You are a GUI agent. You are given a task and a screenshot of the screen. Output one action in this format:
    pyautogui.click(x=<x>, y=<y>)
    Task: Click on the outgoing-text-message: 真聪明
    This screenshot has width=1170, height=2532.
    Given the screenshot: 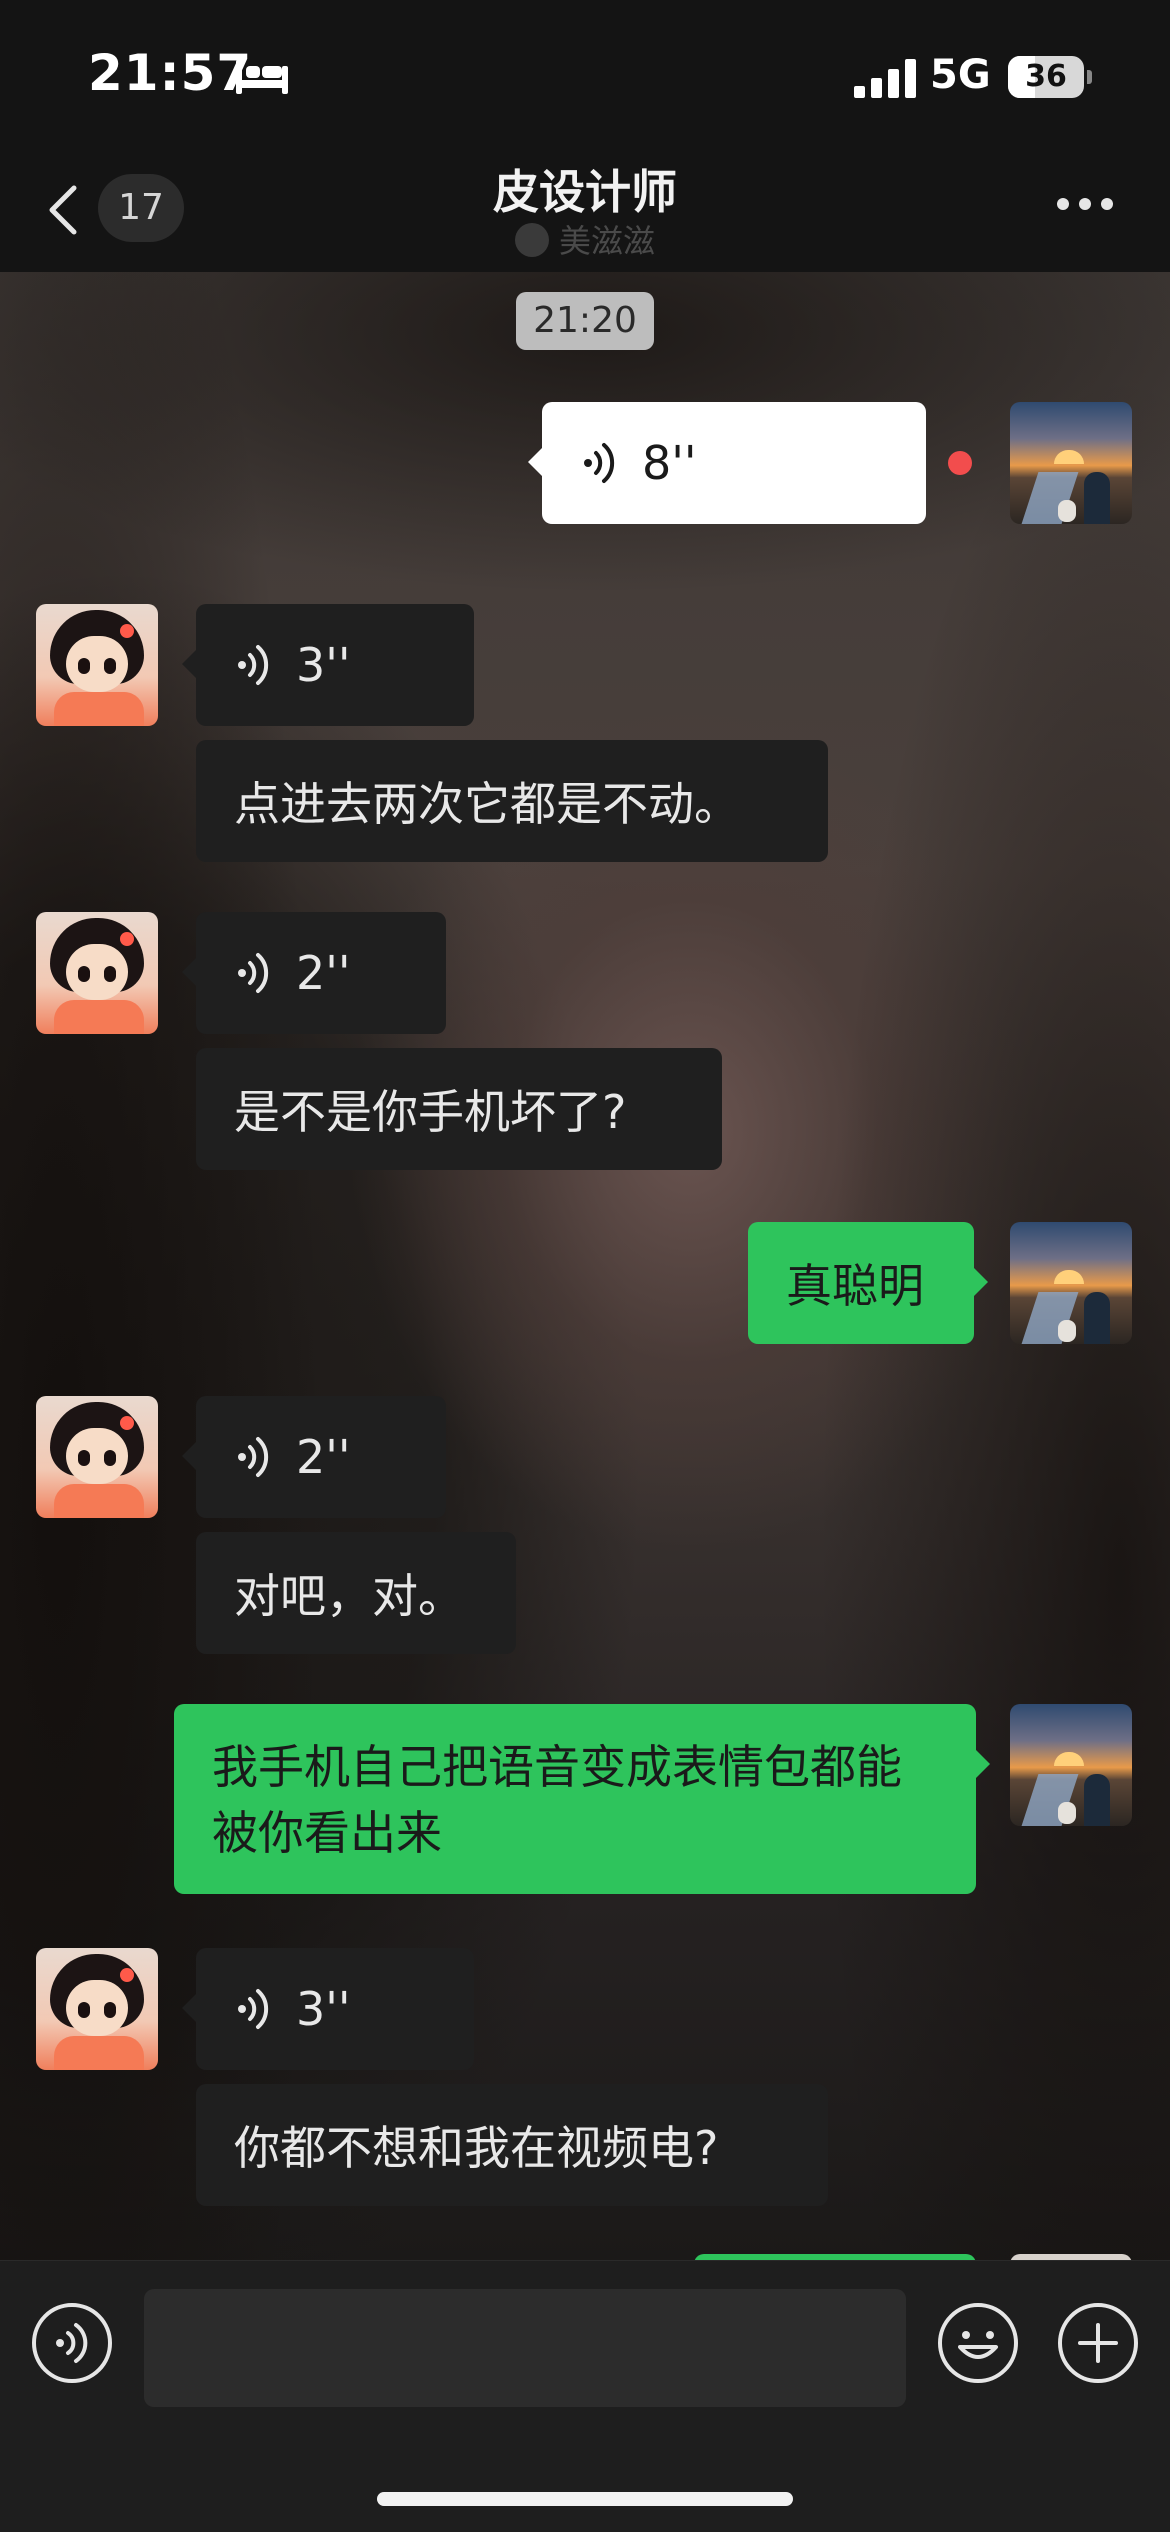 What is the action you would take?
    pyautogui.click(x=868, y=1283)
    